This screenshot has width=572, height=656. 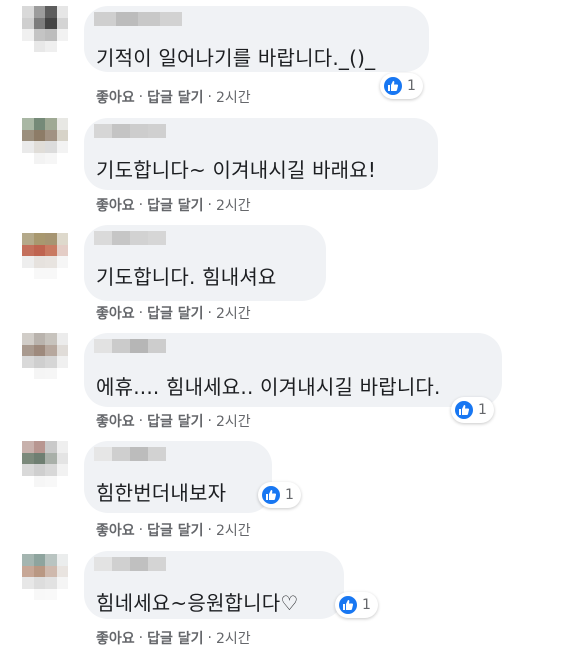 What do you see at coordinates (256, 39) in the screenshot?
I see `comment-bubble: 기적이 일어나기를 바랍니다._()_` at bounding box center [256, 39].